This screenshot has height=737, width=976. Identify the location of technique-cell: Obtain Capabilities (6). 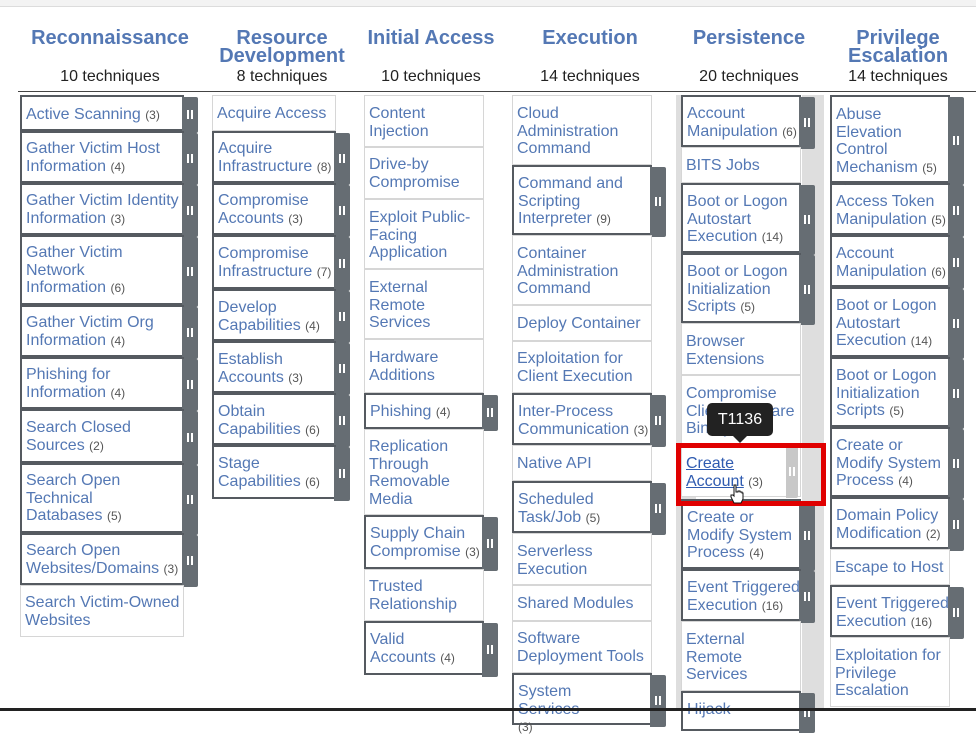
(281, 420).